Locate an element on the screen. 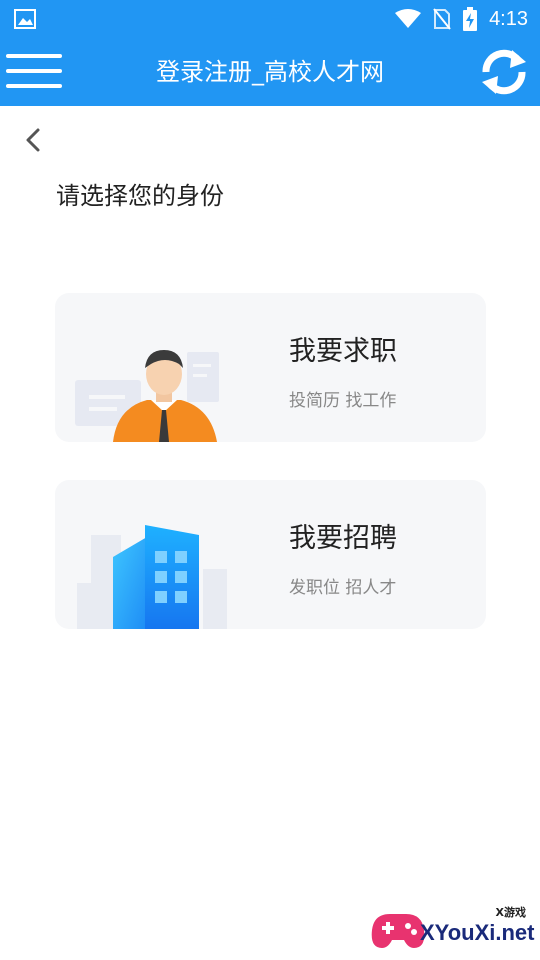  building-illustration-icon is located at coordinates (152, 577).